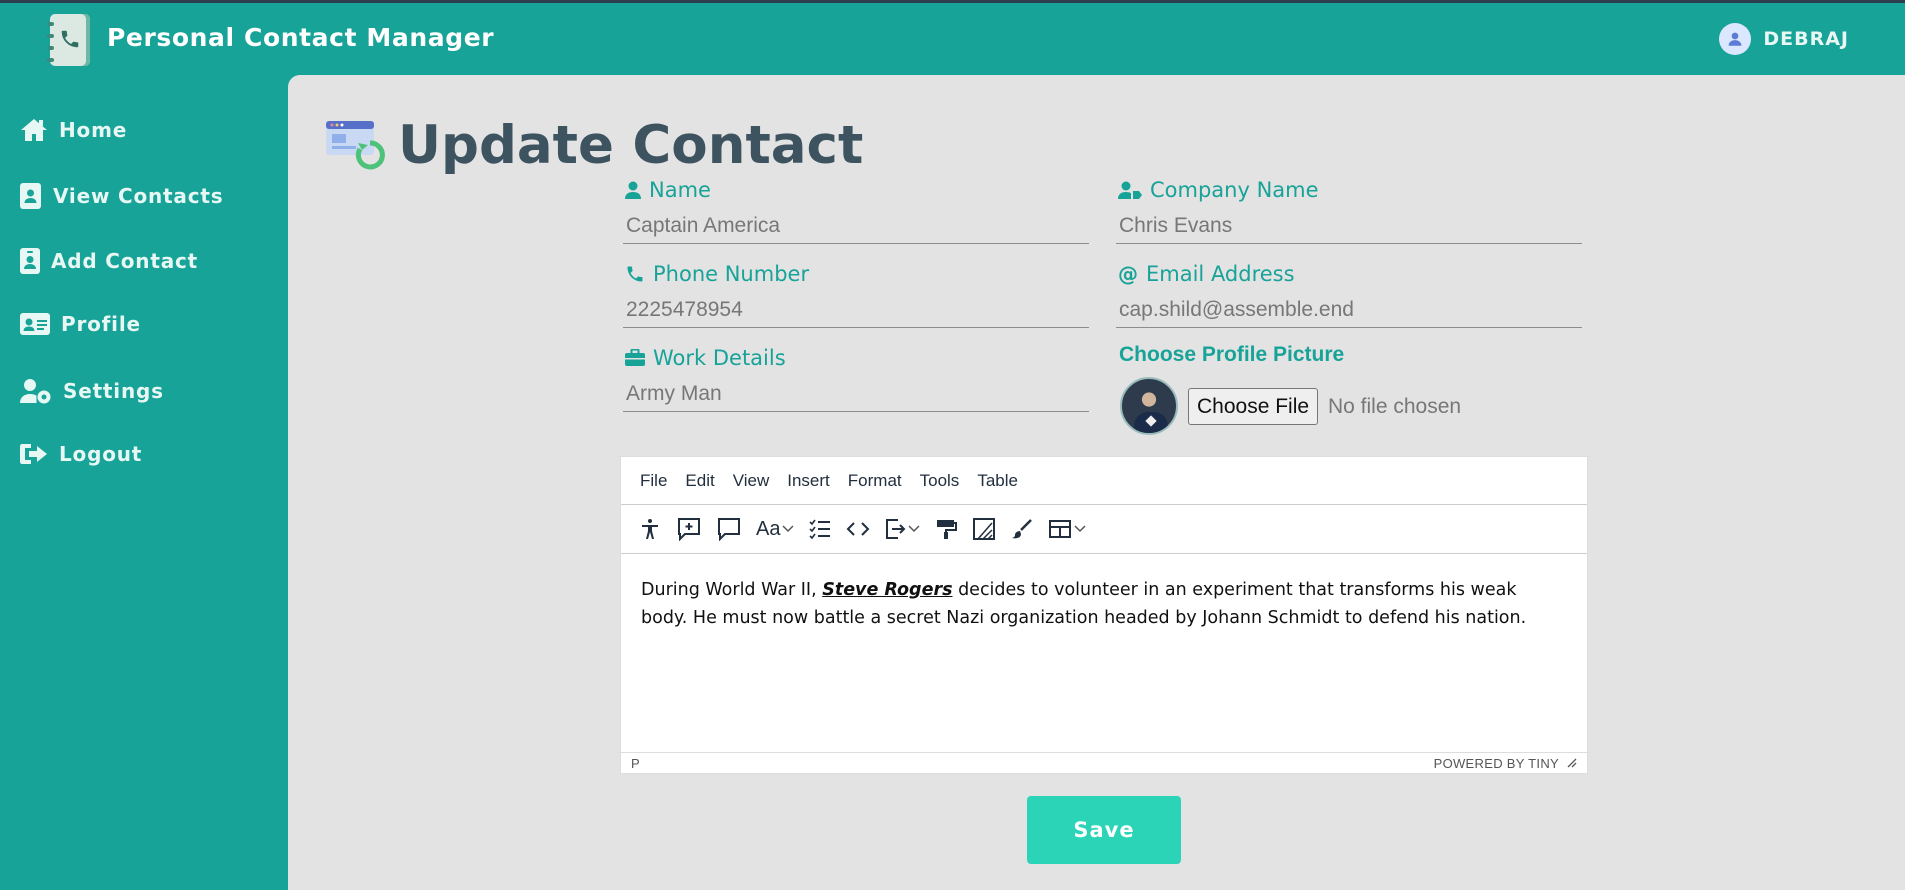 The height and width of the screenshot is (890, 1905). Describe the element at coordinates (1232, 354) in the screenshot. I see `profile-picture-label: Choose Profile Picture` at that location.